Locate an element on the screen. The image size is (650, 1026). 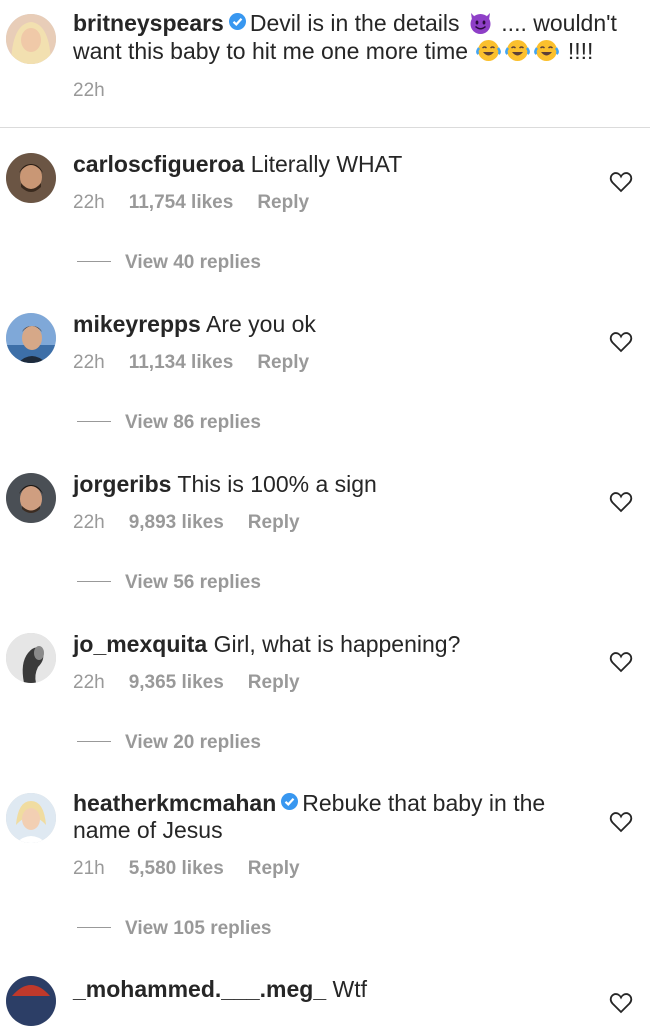
comment: jorgeribs This is 100% a sign is located at coordinates (333, 484).